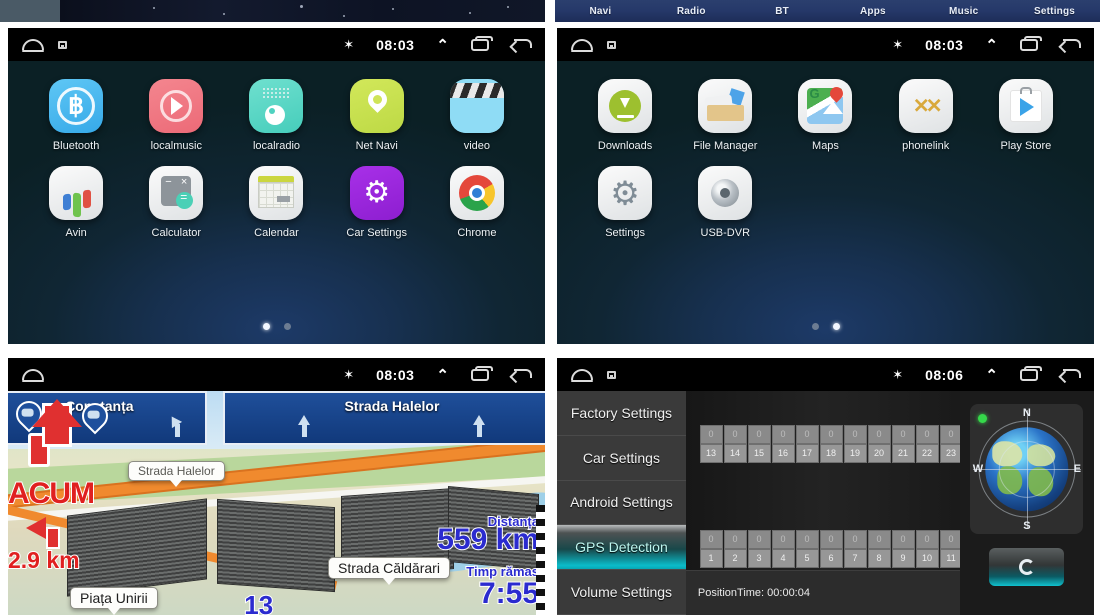 This screenshot has width=1100, height=615. What do you see at coordinates (783, 453) in the screenshot?
I see `satellite-id: 16` at bounding box center [783, 453].